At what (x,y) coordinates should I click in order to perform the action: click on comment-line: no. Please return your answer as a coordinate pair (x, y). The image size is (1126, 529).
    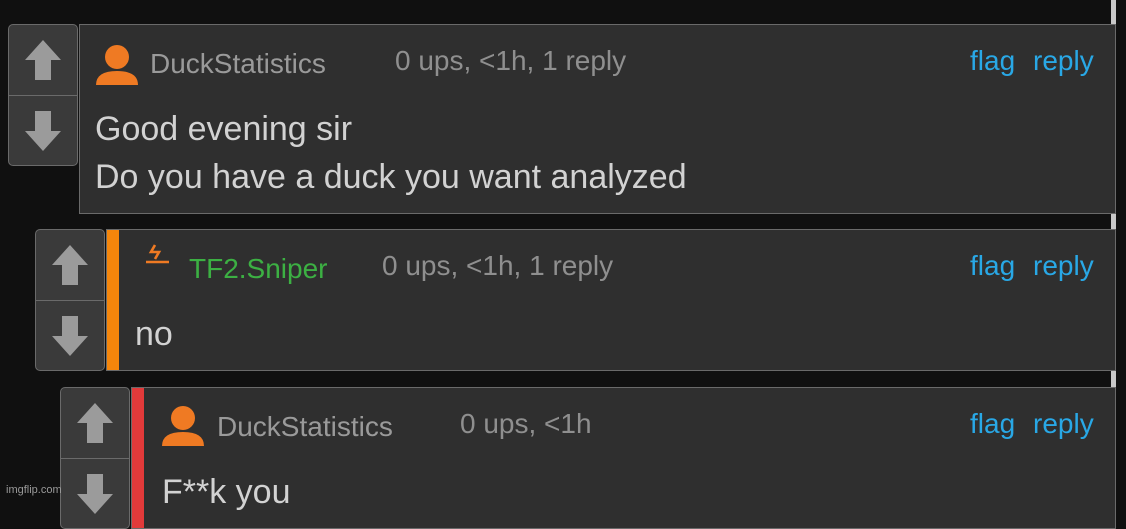
    Looking at the image, I should click on (154, 334).